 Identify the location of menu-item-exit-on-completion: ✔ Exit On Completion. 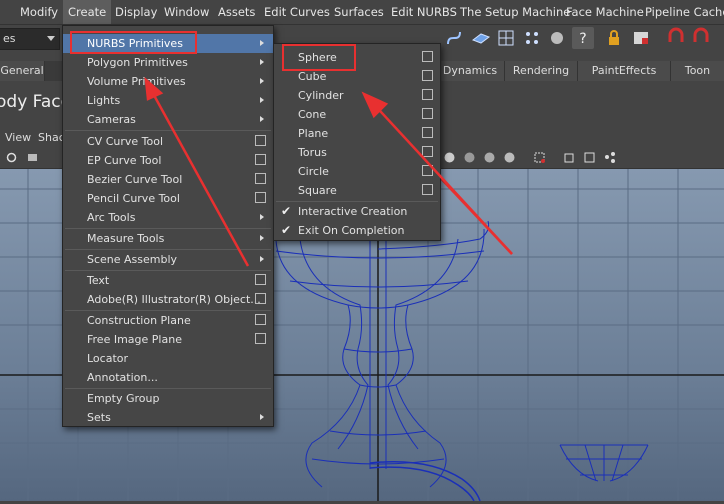
(357, 230).